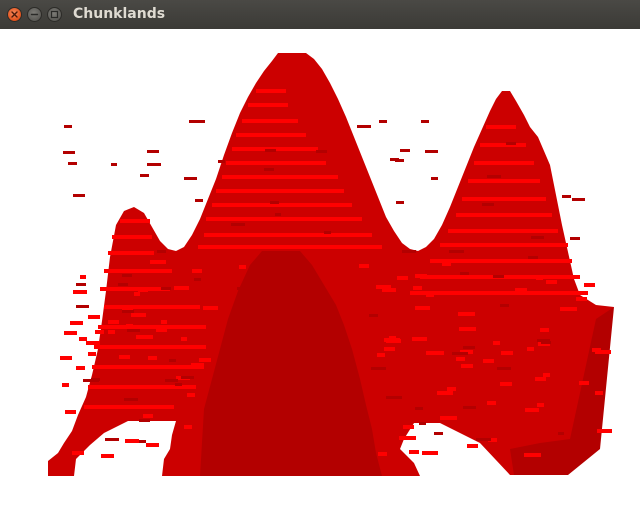  I want to click on minimize-button, so click(34, 14).